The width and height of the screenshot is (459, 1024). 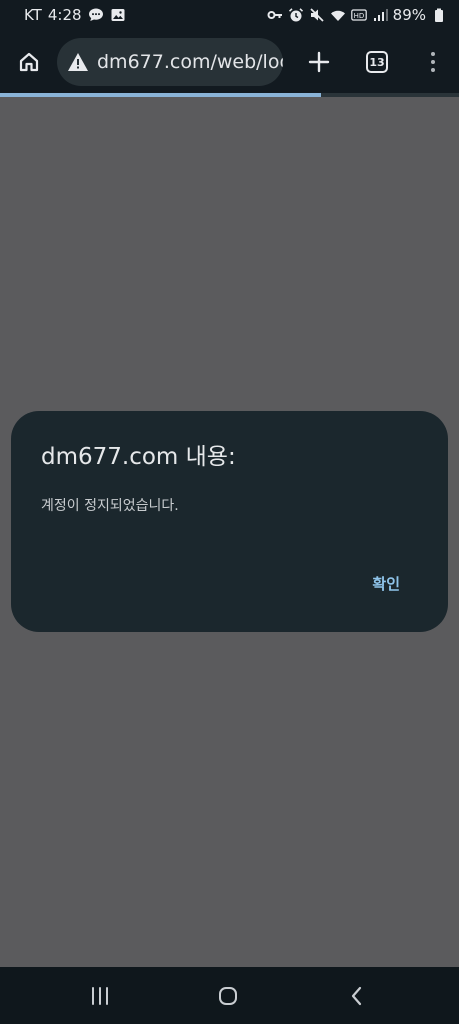 I want to click on plus-icon, so click(x=319, y=62).